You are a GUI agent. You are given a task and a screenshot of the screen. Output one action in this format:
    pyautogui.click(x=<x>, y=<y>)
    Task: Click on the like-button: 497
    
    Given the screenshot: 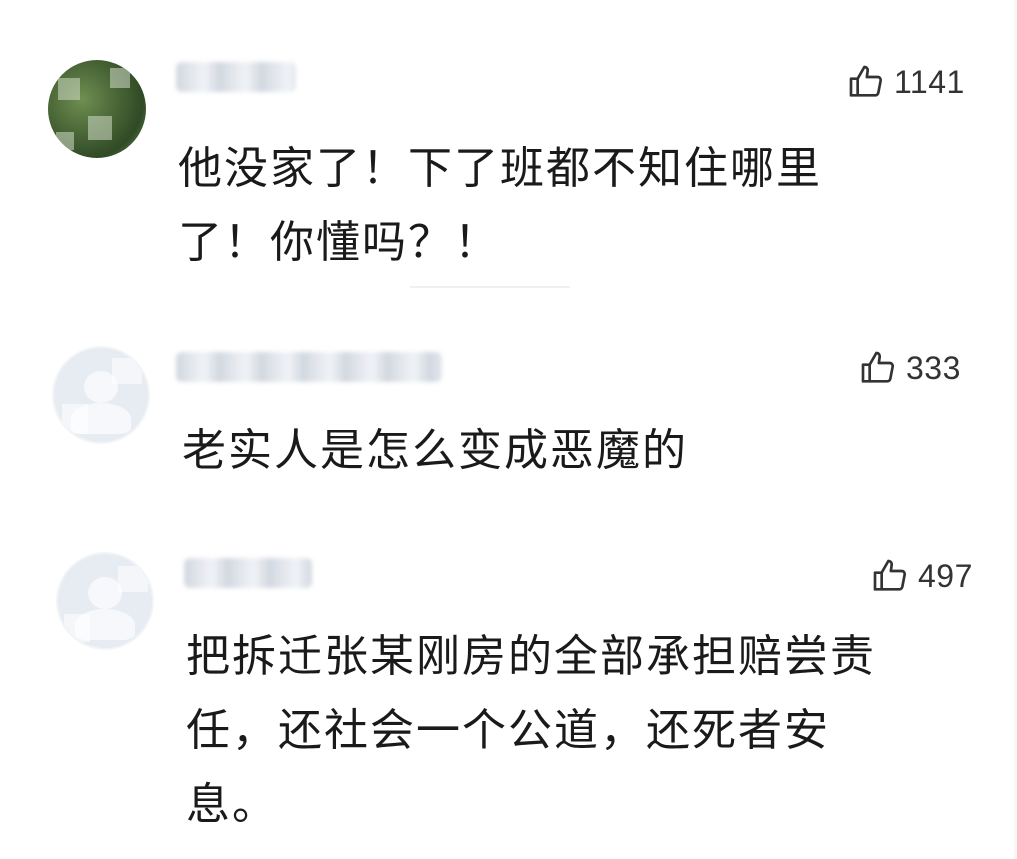 What is the action you would take?
    pyautogui.click(x=921, y=576)
    